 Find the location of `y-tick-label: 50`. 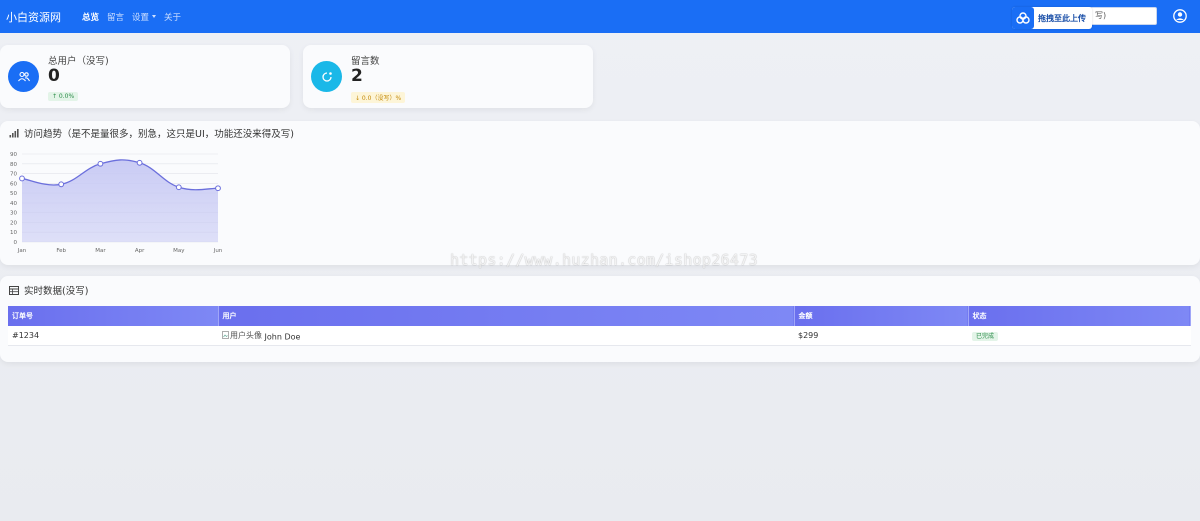

y-tick-label: 50 is located at coordinates (13, 194).